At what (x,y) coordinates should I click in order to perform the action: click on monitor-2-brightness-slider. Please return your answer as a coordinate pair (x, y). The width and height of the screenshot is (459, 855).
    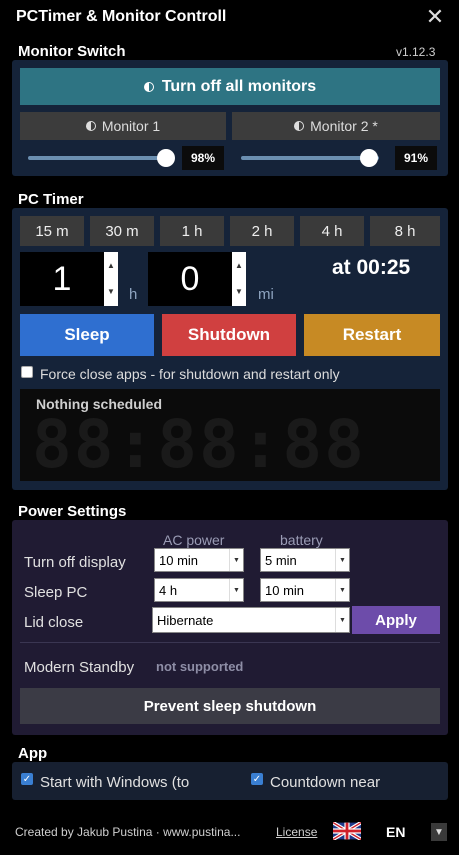
    Looking at the image, I should click on (310, 158).